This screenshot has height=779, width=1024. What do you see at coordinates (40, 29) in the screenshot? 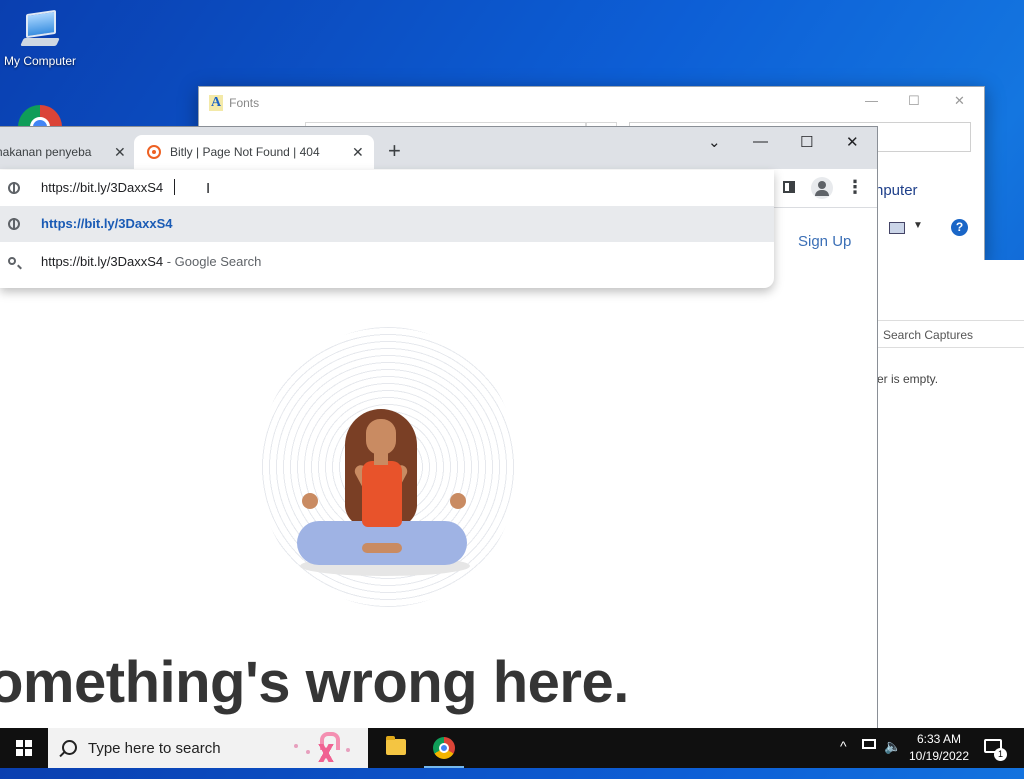
I see `computer-icon` at bounding box center [40, 29].